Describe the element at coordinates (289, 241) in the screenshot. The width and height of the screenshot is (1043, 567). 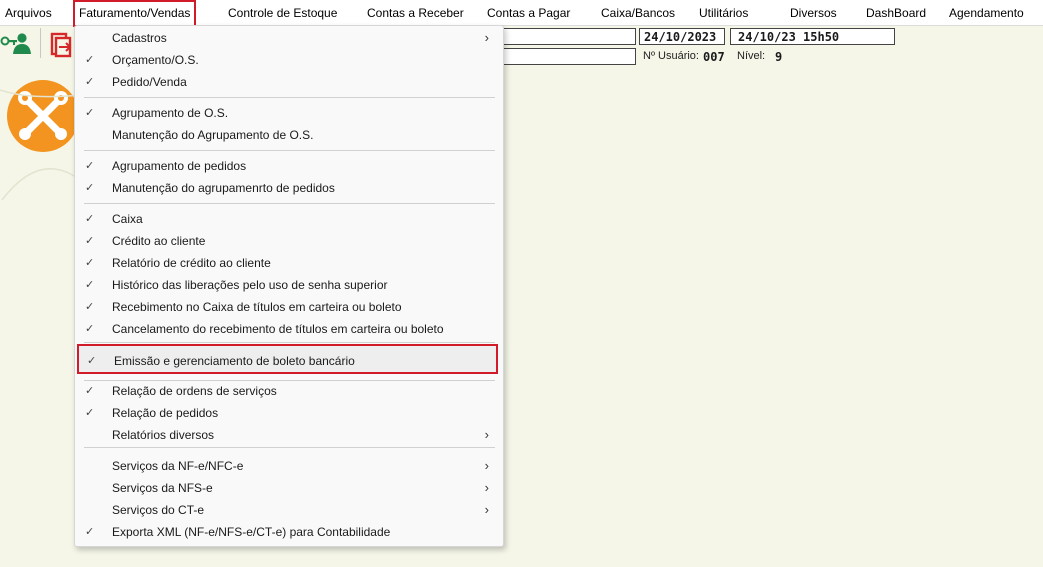
I see `menu-item: ✓ Crédito ao cliente` at that location.